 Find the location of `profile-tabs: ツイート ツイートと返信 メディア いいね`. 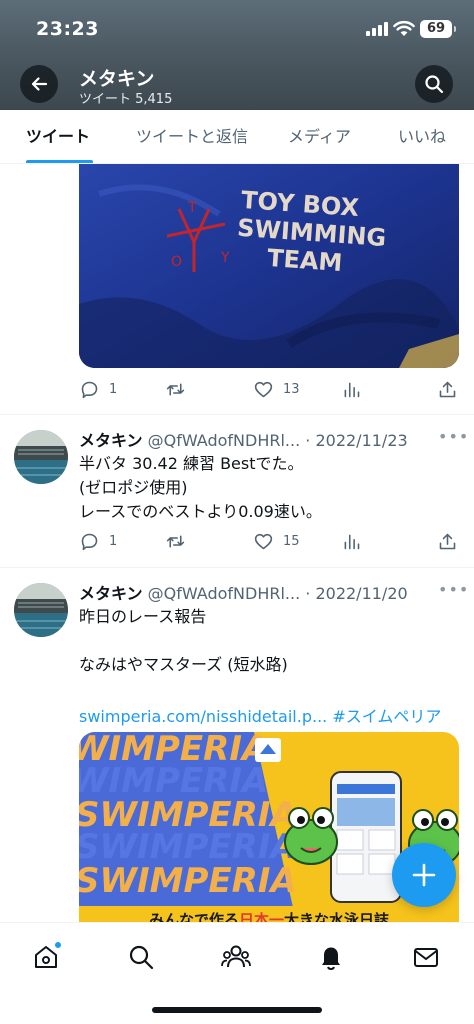

profile-tabs: ツイート ツイートと返信 メディア いいね is located at coordinates (237, 137).